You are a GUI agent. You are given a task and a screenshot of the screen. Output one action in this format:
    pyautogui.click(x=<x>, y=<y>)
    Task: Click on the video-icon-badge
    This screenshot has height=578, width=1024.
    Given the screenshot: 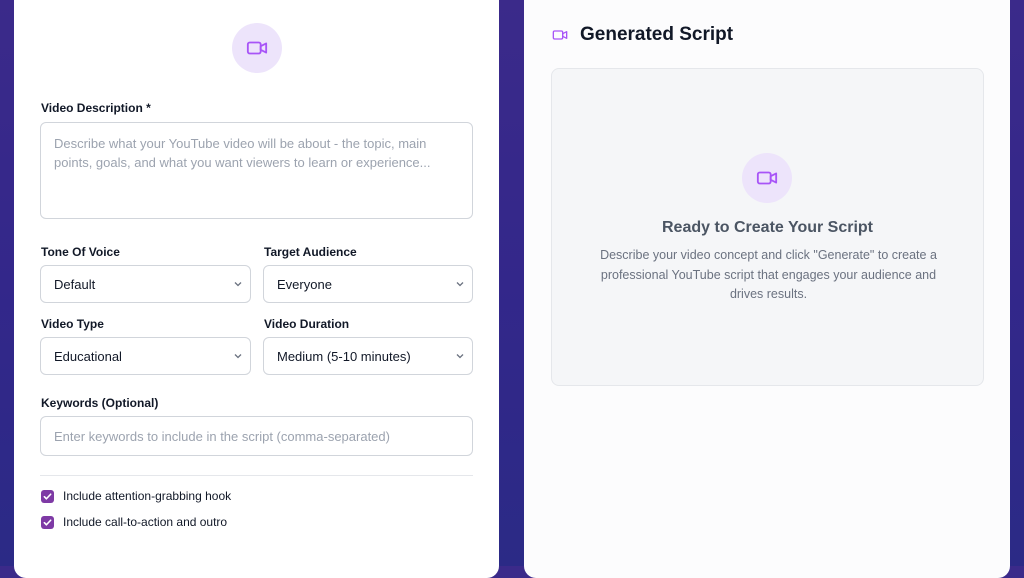 What is the action you would take?
    pyautogui.click(x=257, y=48)
    